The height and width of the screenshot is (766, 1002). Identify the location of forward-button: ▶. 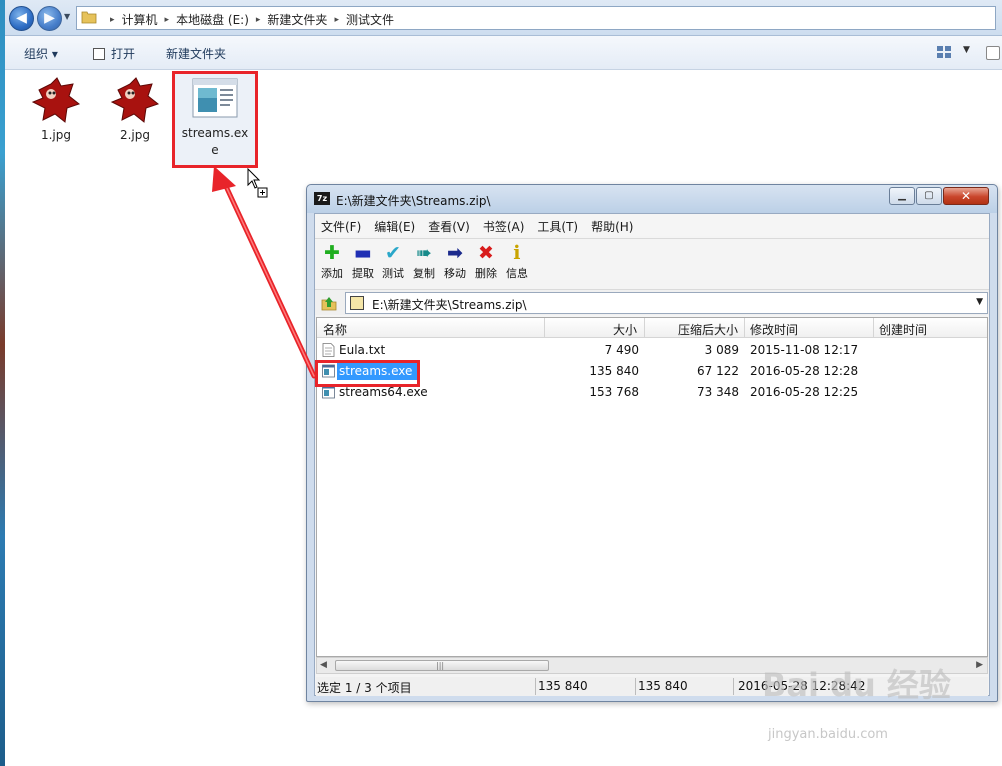
(49, 18).